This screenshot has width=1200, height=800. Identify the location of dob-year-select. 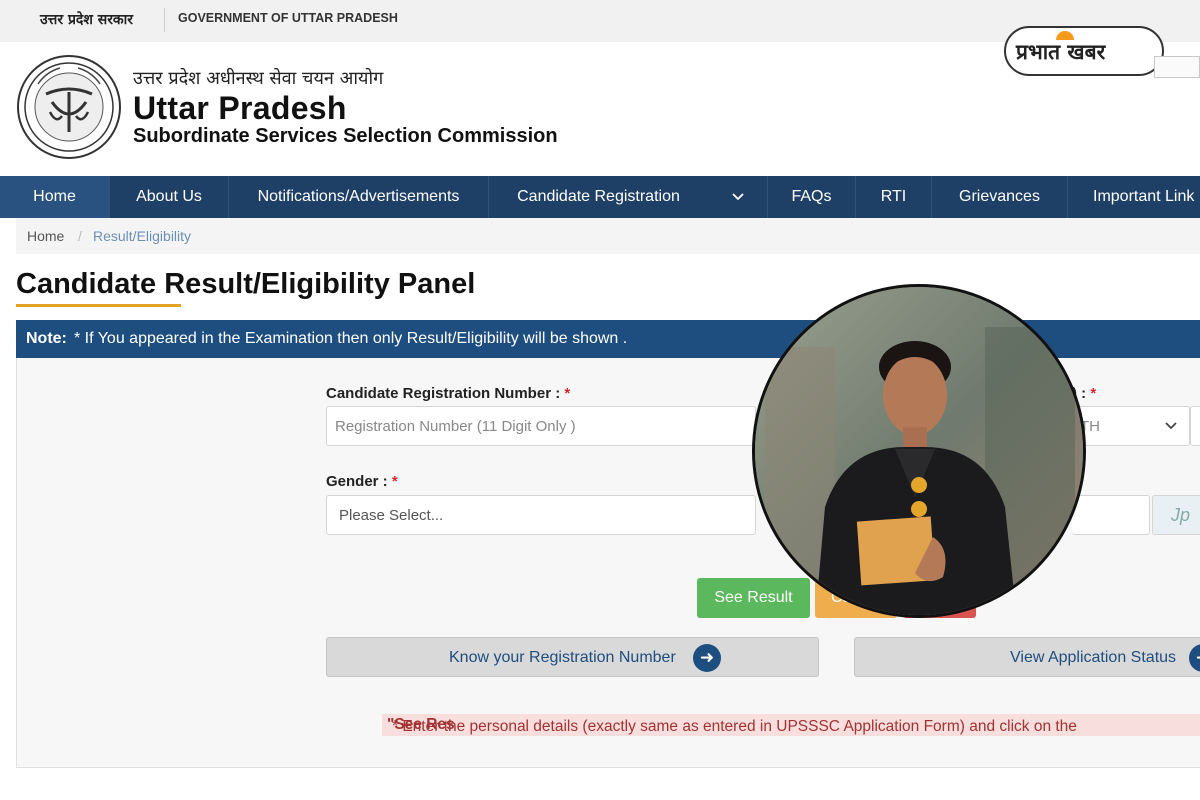
(1195, 426).